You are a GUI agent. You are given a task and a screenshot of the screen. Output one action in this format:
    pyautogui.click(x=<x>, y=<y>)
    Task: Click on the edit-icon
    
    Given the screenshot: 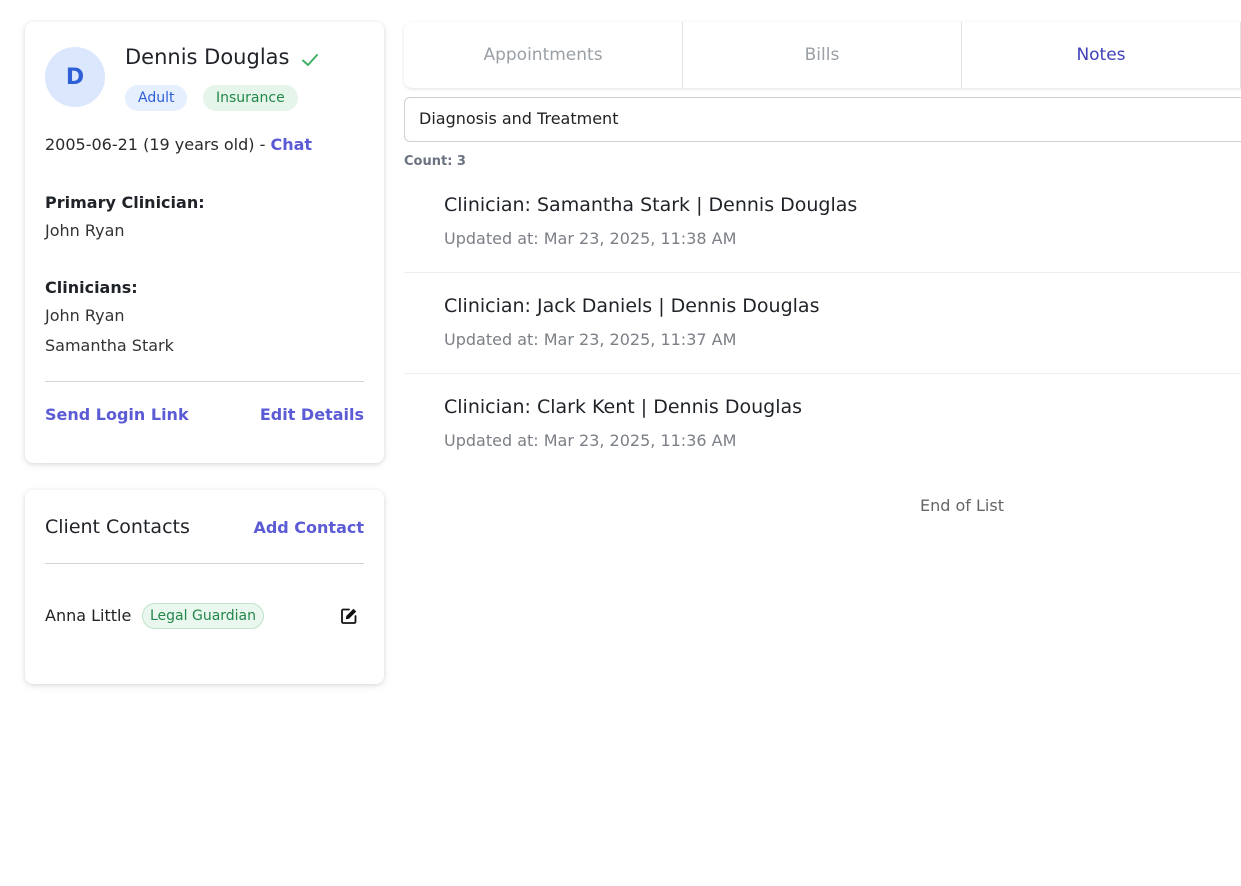 What is the action you would take?
    pyautogui.click(x=349, y=618)
    